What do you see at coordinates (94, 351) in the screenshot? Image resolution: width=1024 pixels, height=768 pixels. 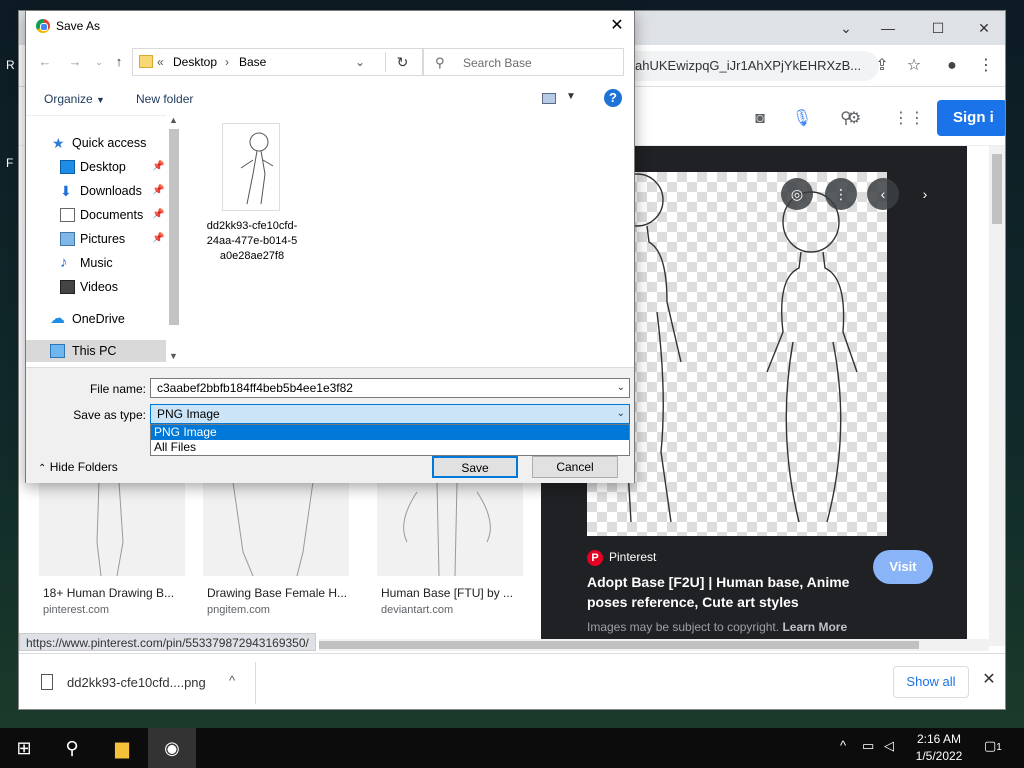 I see `nav-item-label: This PC` at bounding box center [94, 351].